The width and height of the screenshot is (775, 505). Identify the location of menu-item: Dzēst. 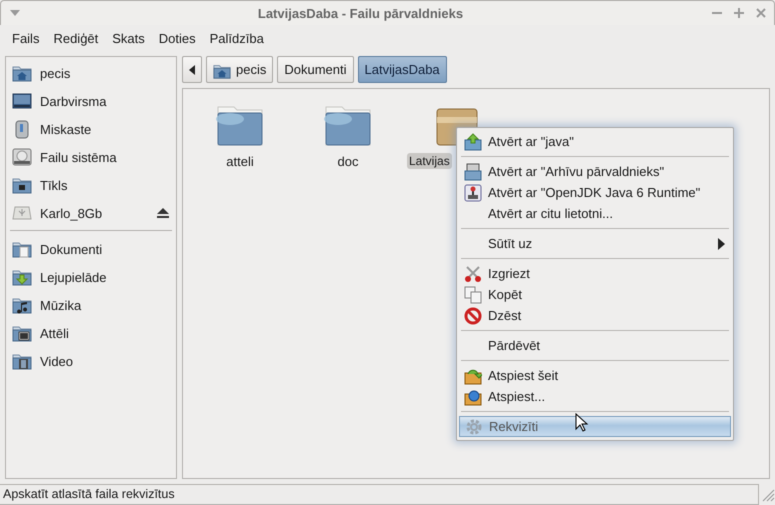
(595, 315).